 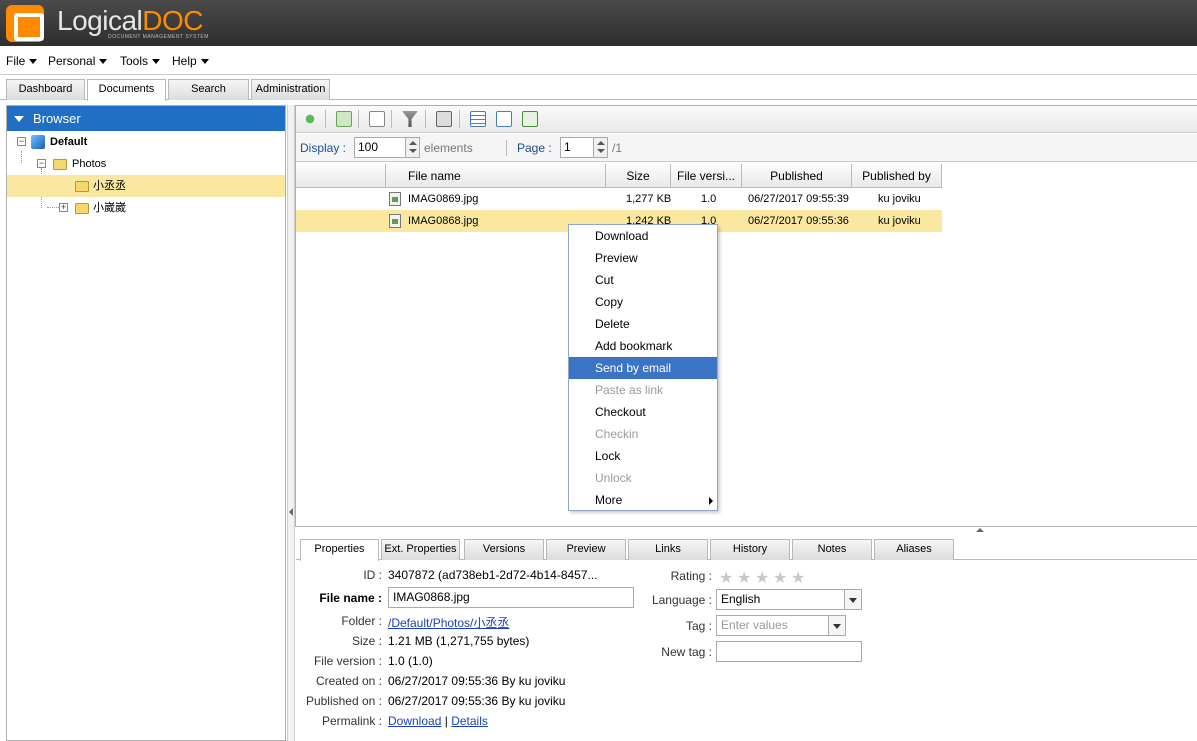 What do you see at coordinates (351, 721) in the screenshot?
I see `permalink-label: Permalink :` at bounding box center [351, 721].